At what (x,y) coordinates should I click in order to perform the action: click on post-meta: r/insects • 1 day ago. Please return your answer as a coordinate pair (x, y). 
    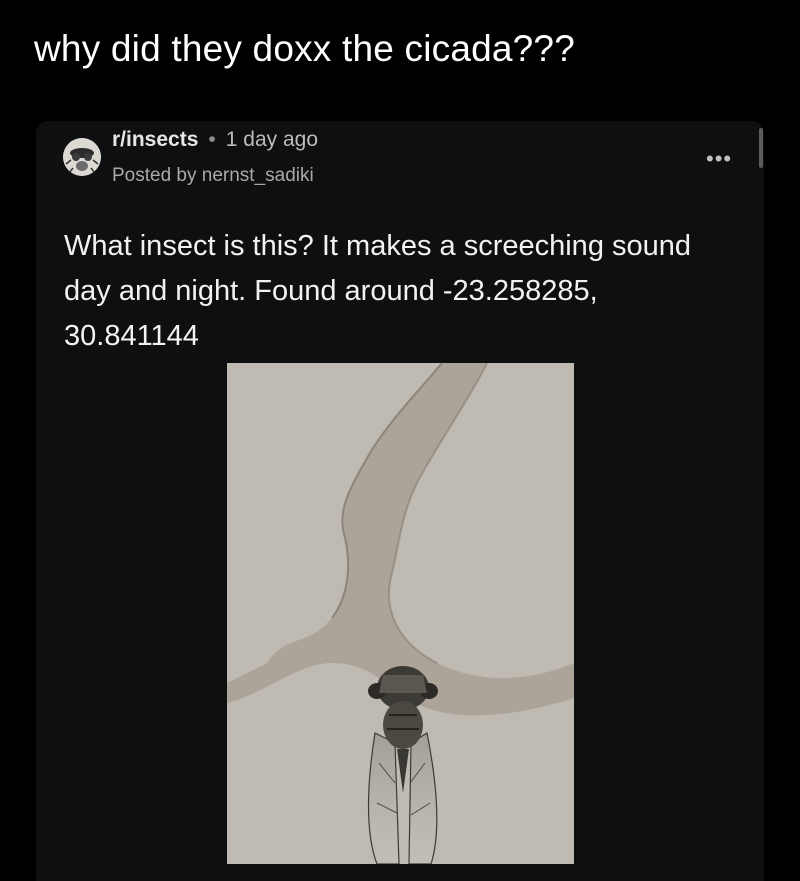
    Looking at the image, I should click on (215, 140).